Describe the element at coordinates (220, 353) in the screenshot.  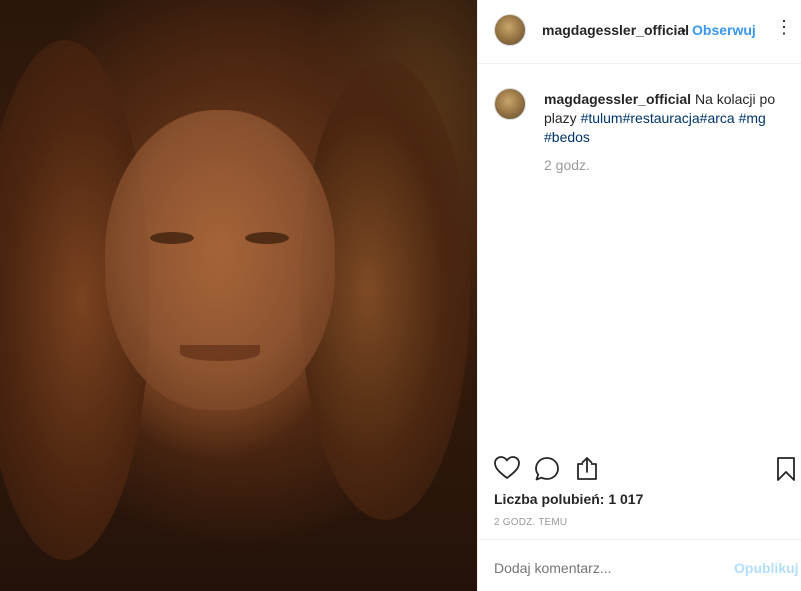
I see `photo-mouth` at that location.